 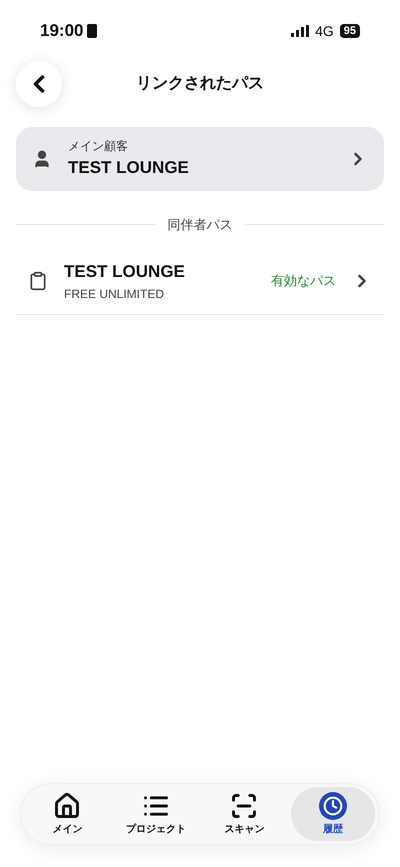 I want to click on tab-button: プロジェクト, so click(x=156, y=814).